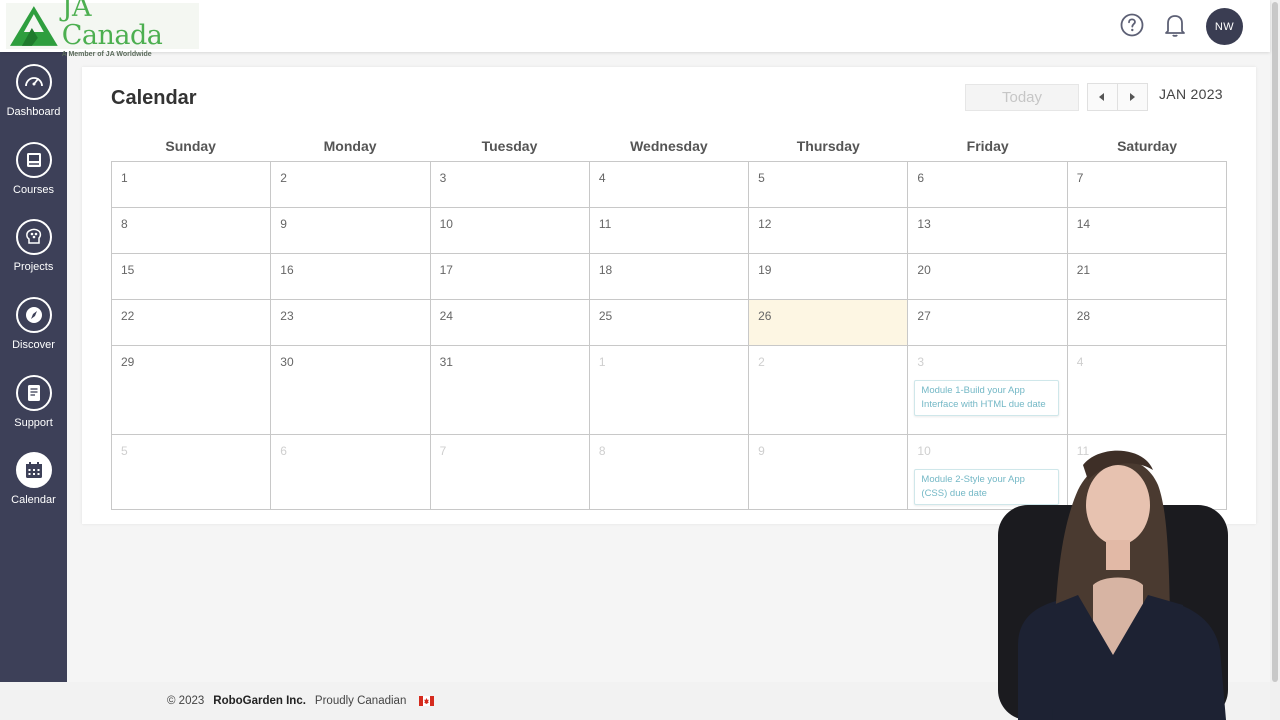 The height and width of the screenshot is (720, 1280). Describe the element at coordinates (33, 267) in the screenshot. I see `sidebar-label-projects: Projects` at that location.